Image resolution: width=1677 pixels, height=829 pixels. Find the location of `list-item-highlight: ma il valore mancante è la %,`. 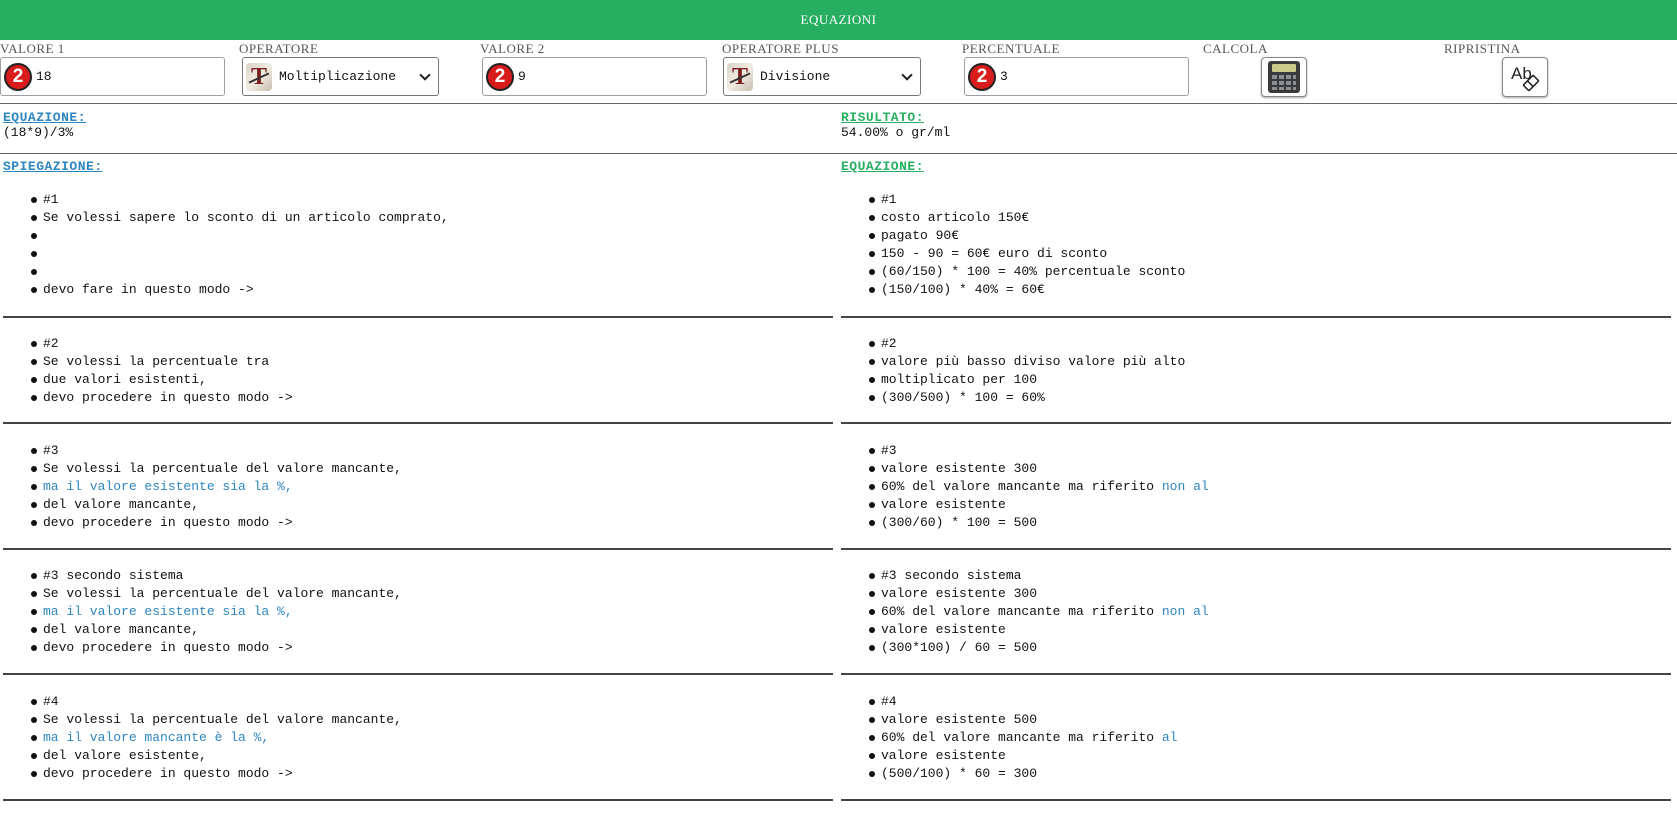

list-item-highlight: ma il valore mancante è la %, is located at coordinates (215, 738).